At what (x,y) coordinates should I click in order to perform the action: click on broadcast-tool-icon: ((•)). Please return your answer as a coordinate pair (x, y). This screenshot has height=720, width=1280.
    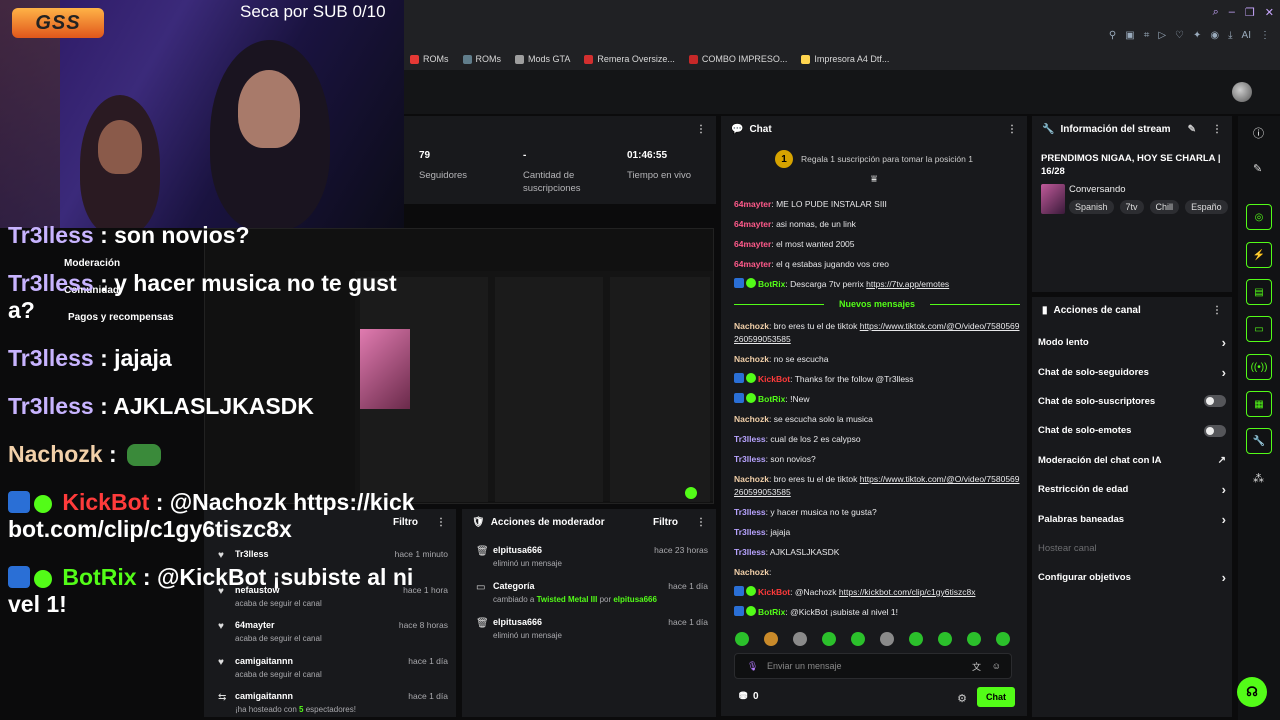
    Looking at the image, I should click on (1259, 367).